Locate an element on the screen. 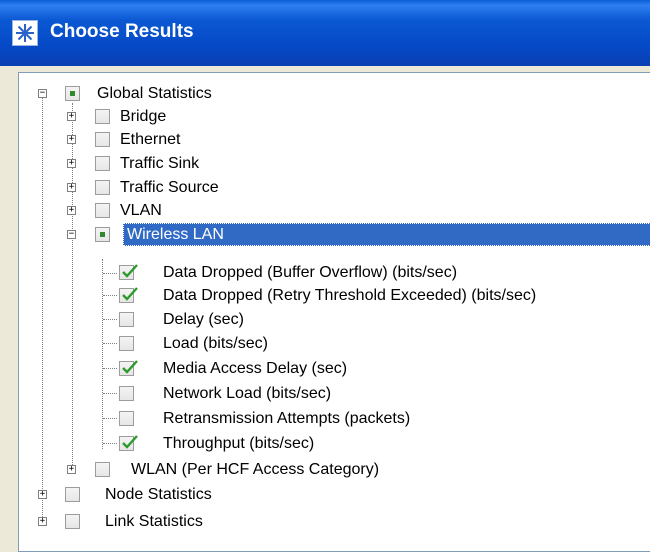 The image size is (650, 552). tree-node-global-statistics: − Global Statistics is located at coordinates (334, 93).